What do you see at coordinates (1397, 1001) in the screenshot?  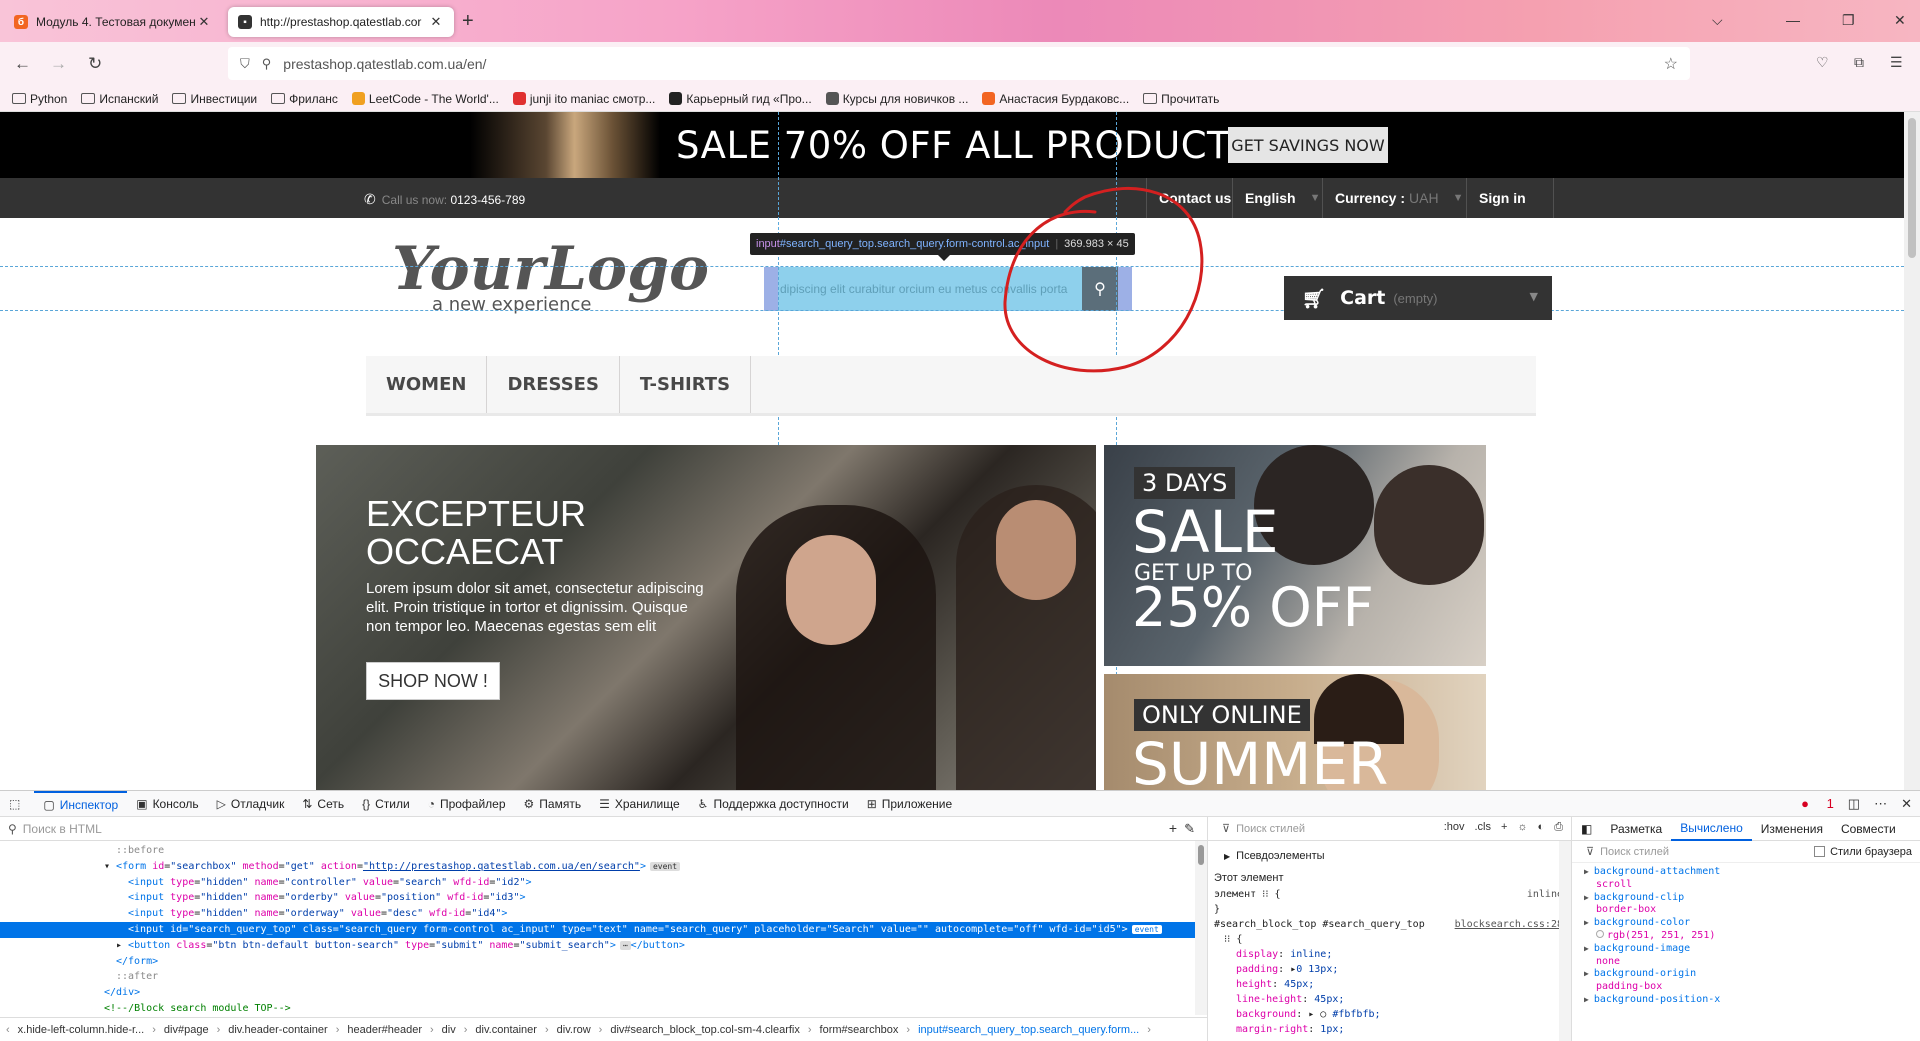 I see `rule-property: line-height: 45px;` at bounding box center [1397, 1001].